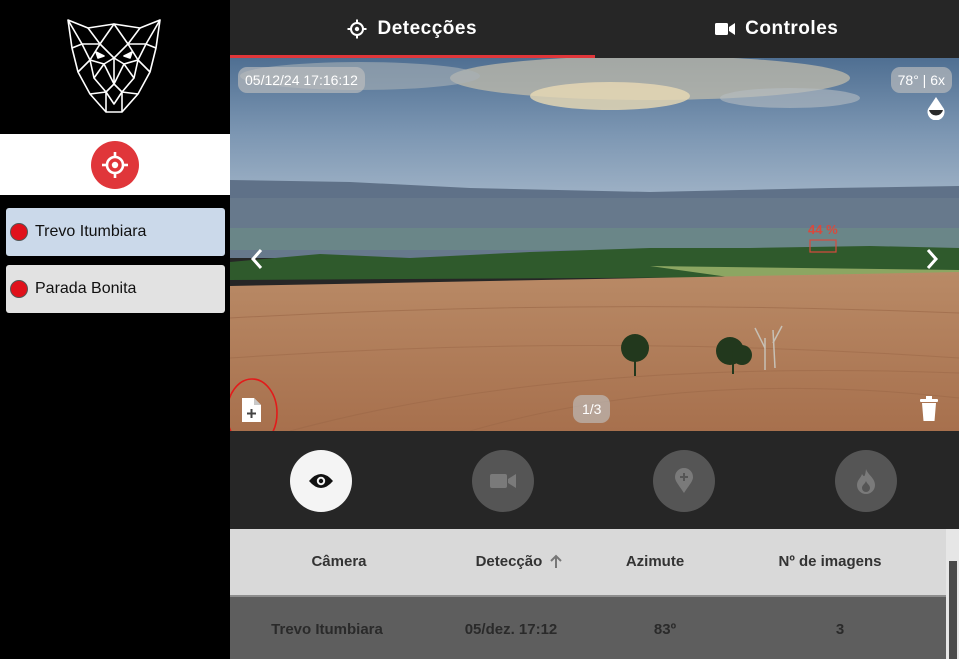 The height and width of the screenshot is (659, 959). Describe the element at coordinates (91, 231) in the screenshot. I see `camera-item-label: Trevo Itumbiara` at that location.